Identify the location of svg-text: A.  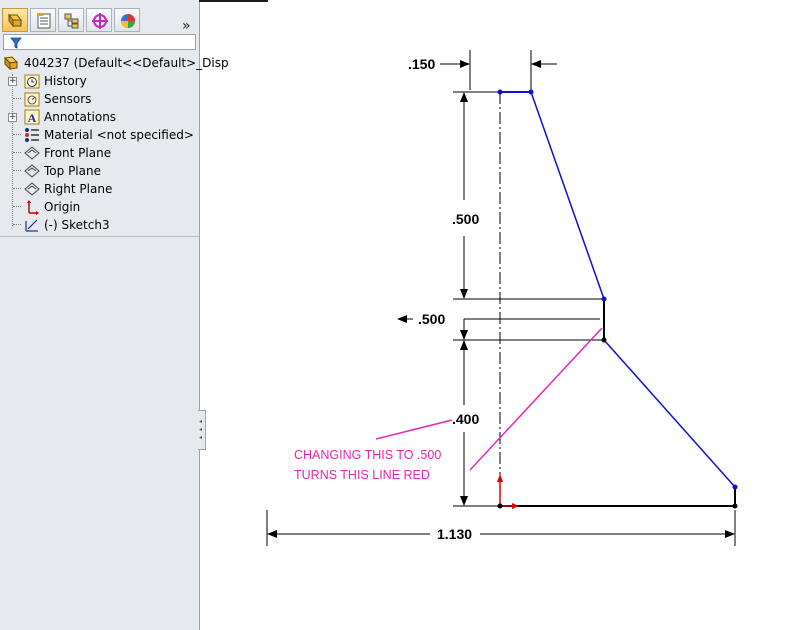
(32, 118).